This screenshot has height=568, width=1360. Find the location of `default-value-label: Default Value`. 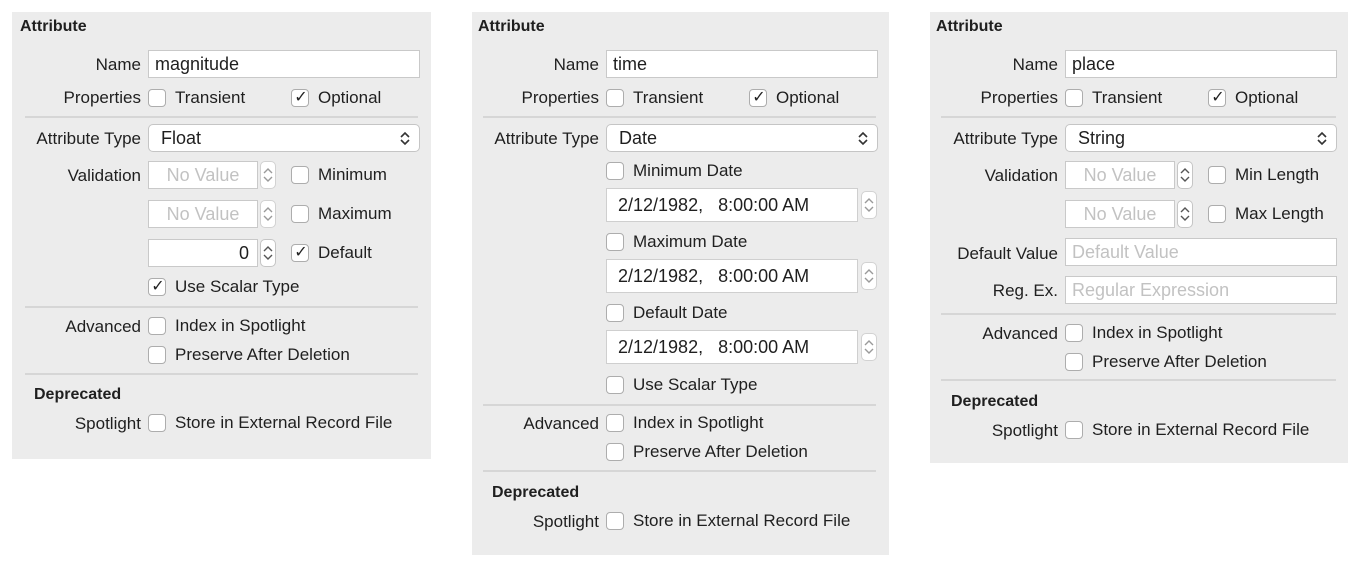

default-value-label: Default Value is located at coordinates (1007, 253).